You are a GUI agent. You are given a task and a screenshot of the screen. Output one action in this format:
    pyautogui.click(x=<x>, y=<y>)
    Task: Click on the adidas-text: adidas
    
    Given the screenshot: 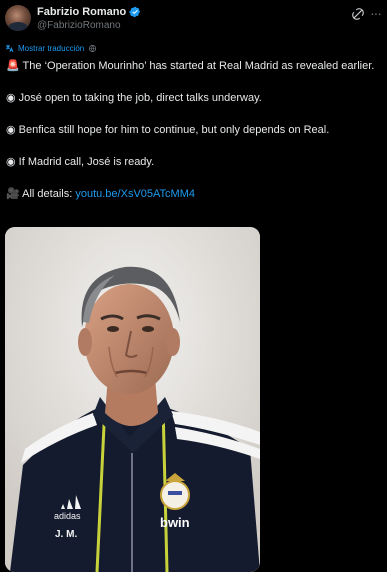 What is the action you would take?
    pyautogui.click(x=67, y=516)
    